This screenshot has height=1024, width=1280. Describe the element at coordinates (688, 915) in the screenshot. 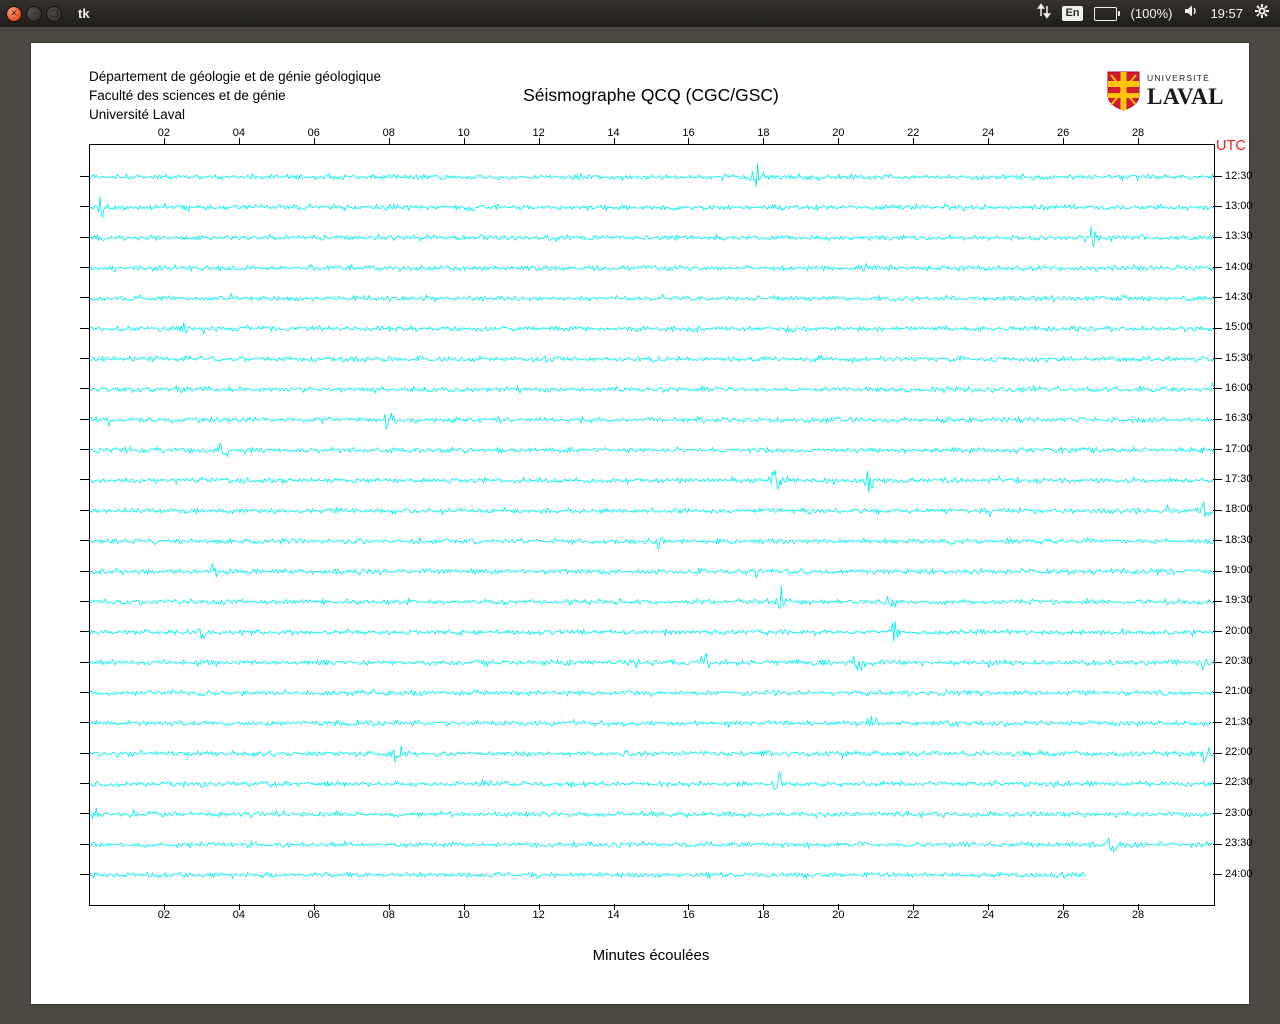

I see `x-tick-label-bottom: 16` at that location.